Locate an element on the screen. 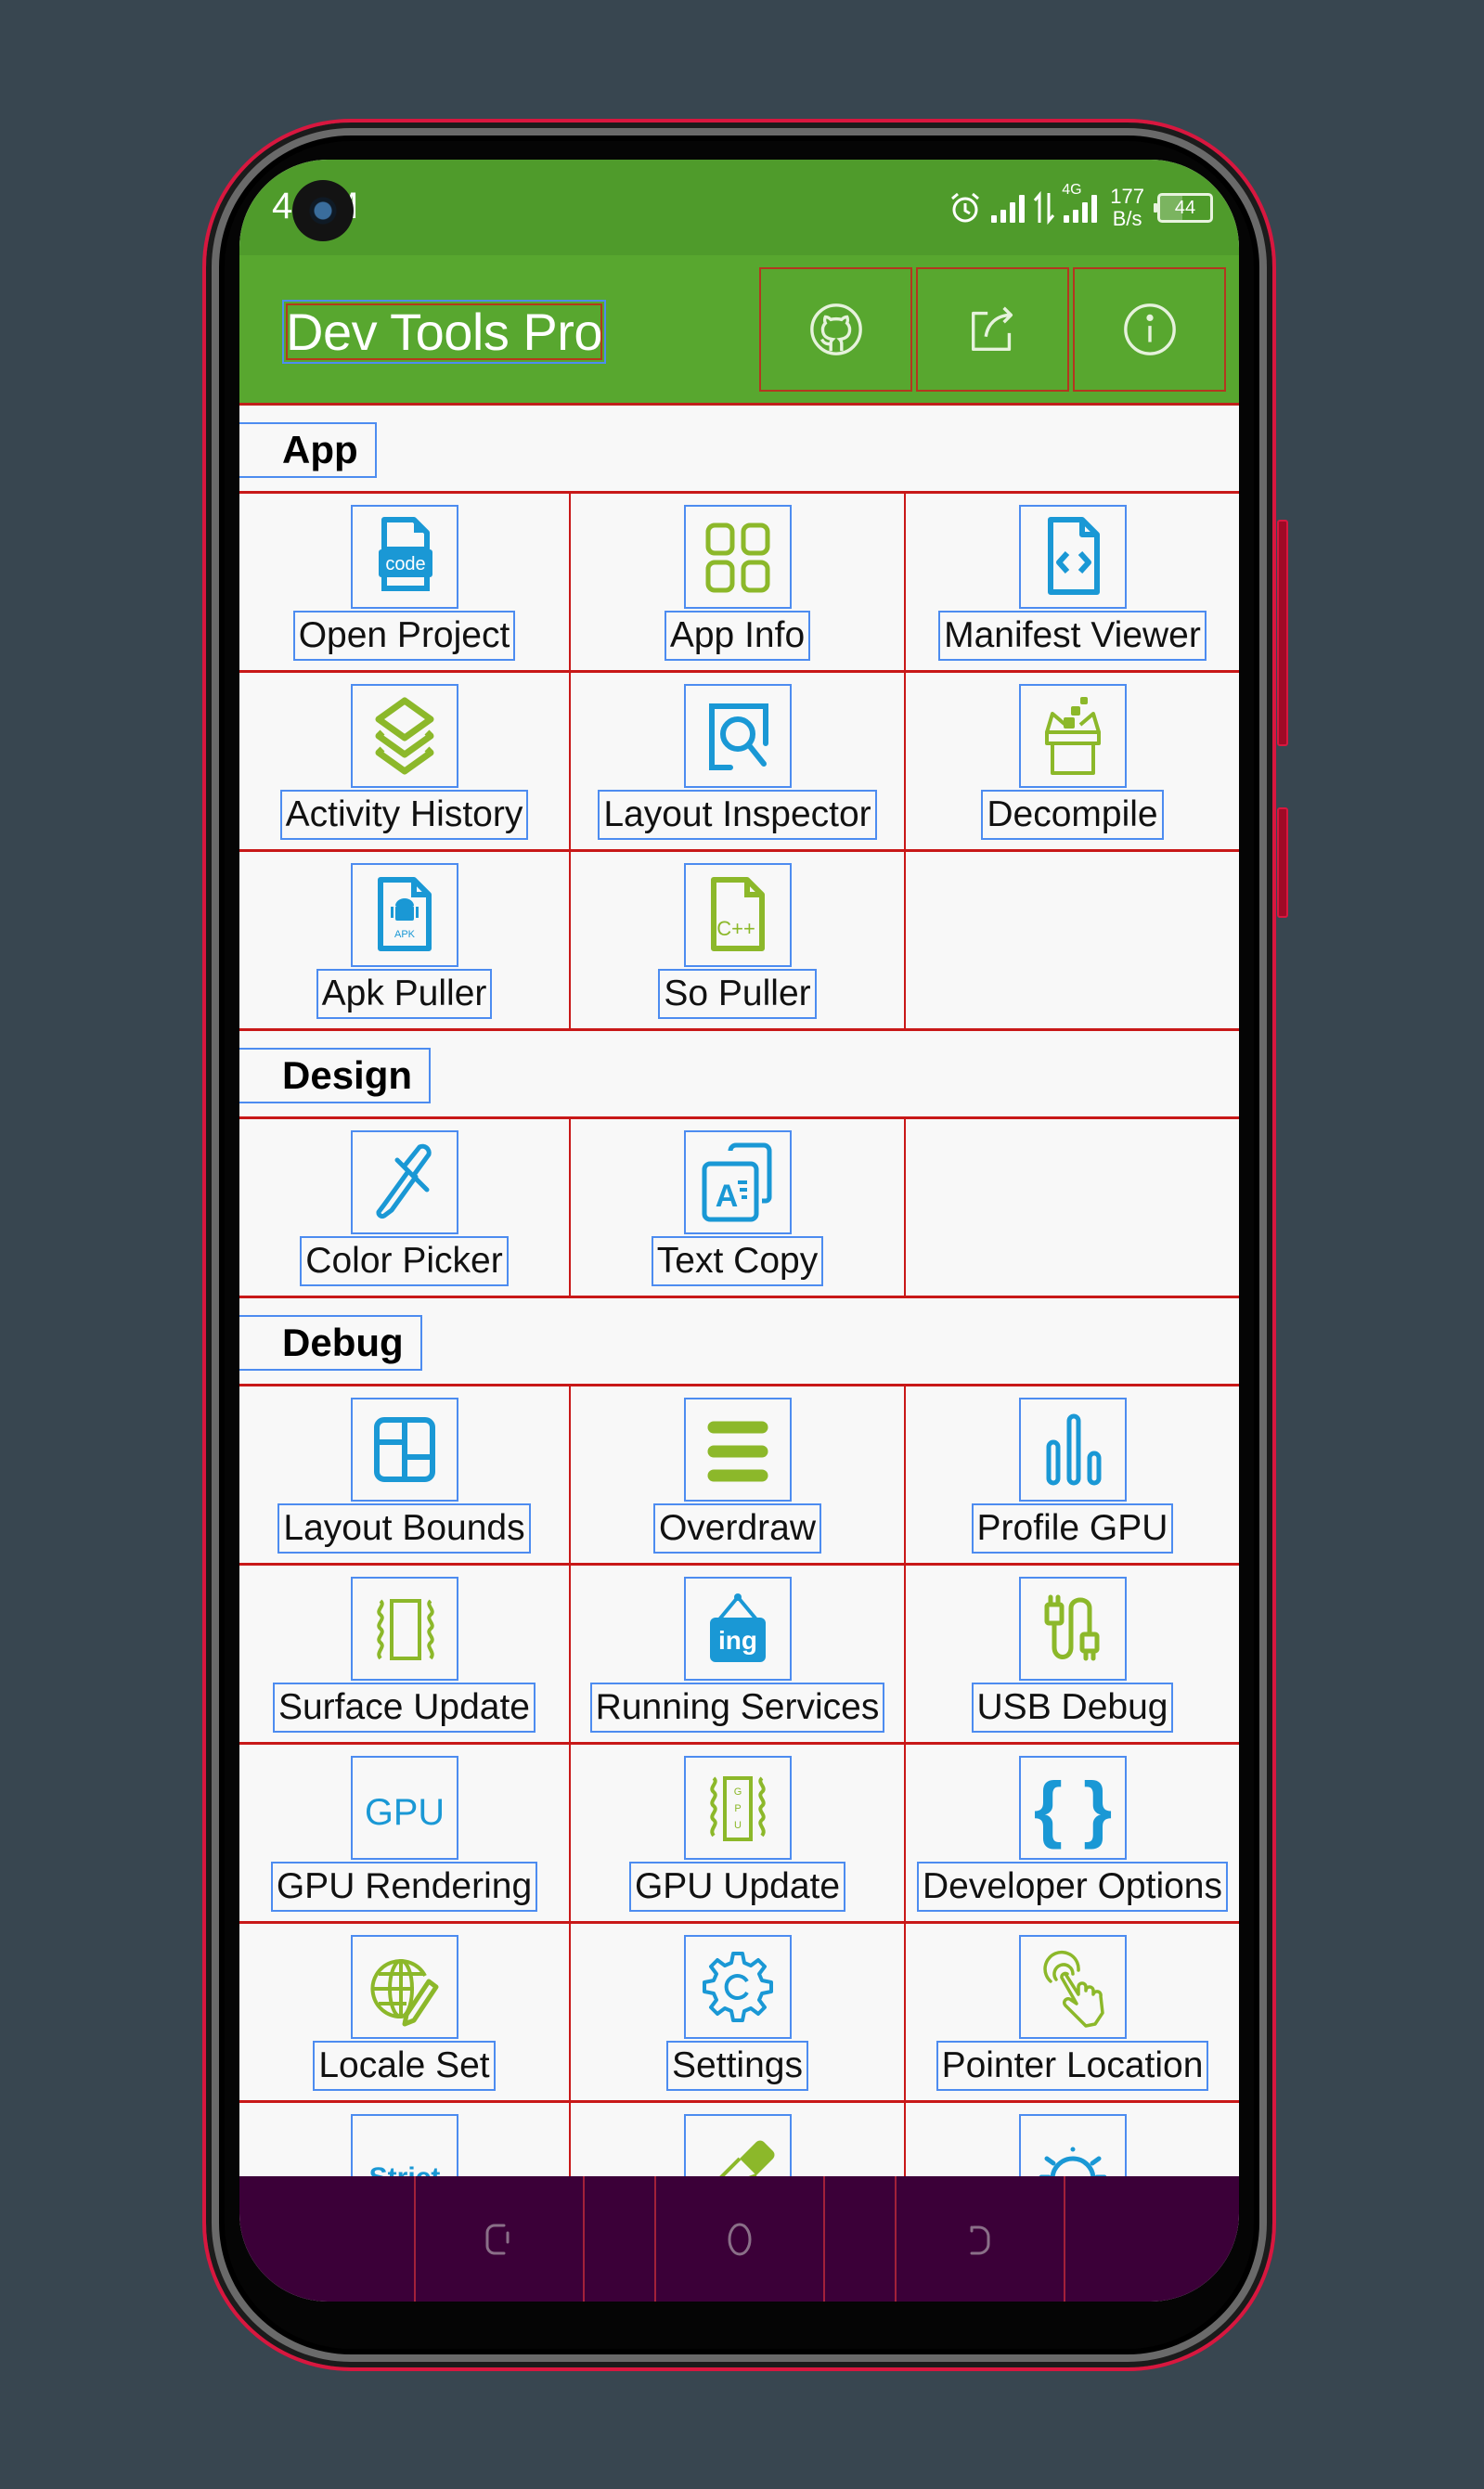 This screenshot has height=2489, width=1484. strict-mode-icon: Strict is located at coordinates (404, 2169).